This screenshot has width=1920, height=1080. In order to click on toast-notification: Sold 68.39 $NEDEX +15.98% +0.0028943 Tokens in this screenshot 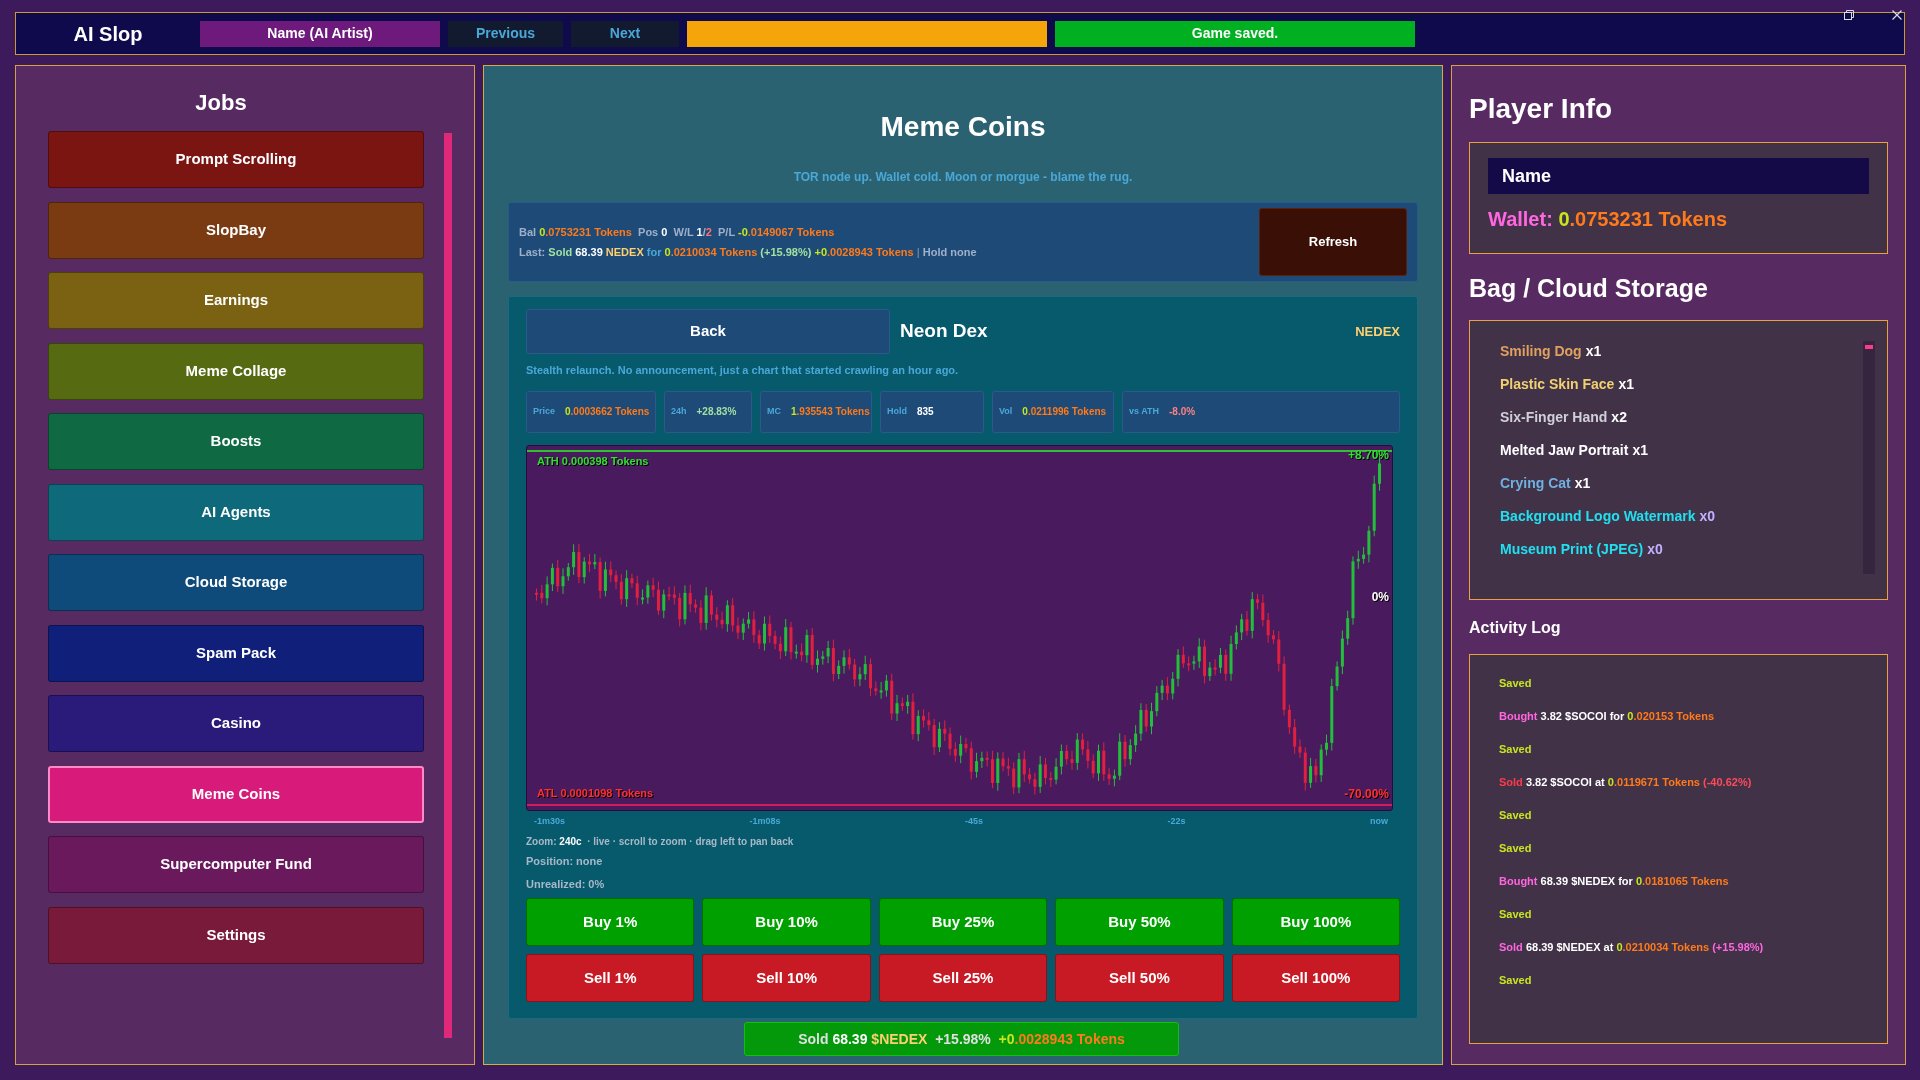, I will do `click(961, 1039)`.